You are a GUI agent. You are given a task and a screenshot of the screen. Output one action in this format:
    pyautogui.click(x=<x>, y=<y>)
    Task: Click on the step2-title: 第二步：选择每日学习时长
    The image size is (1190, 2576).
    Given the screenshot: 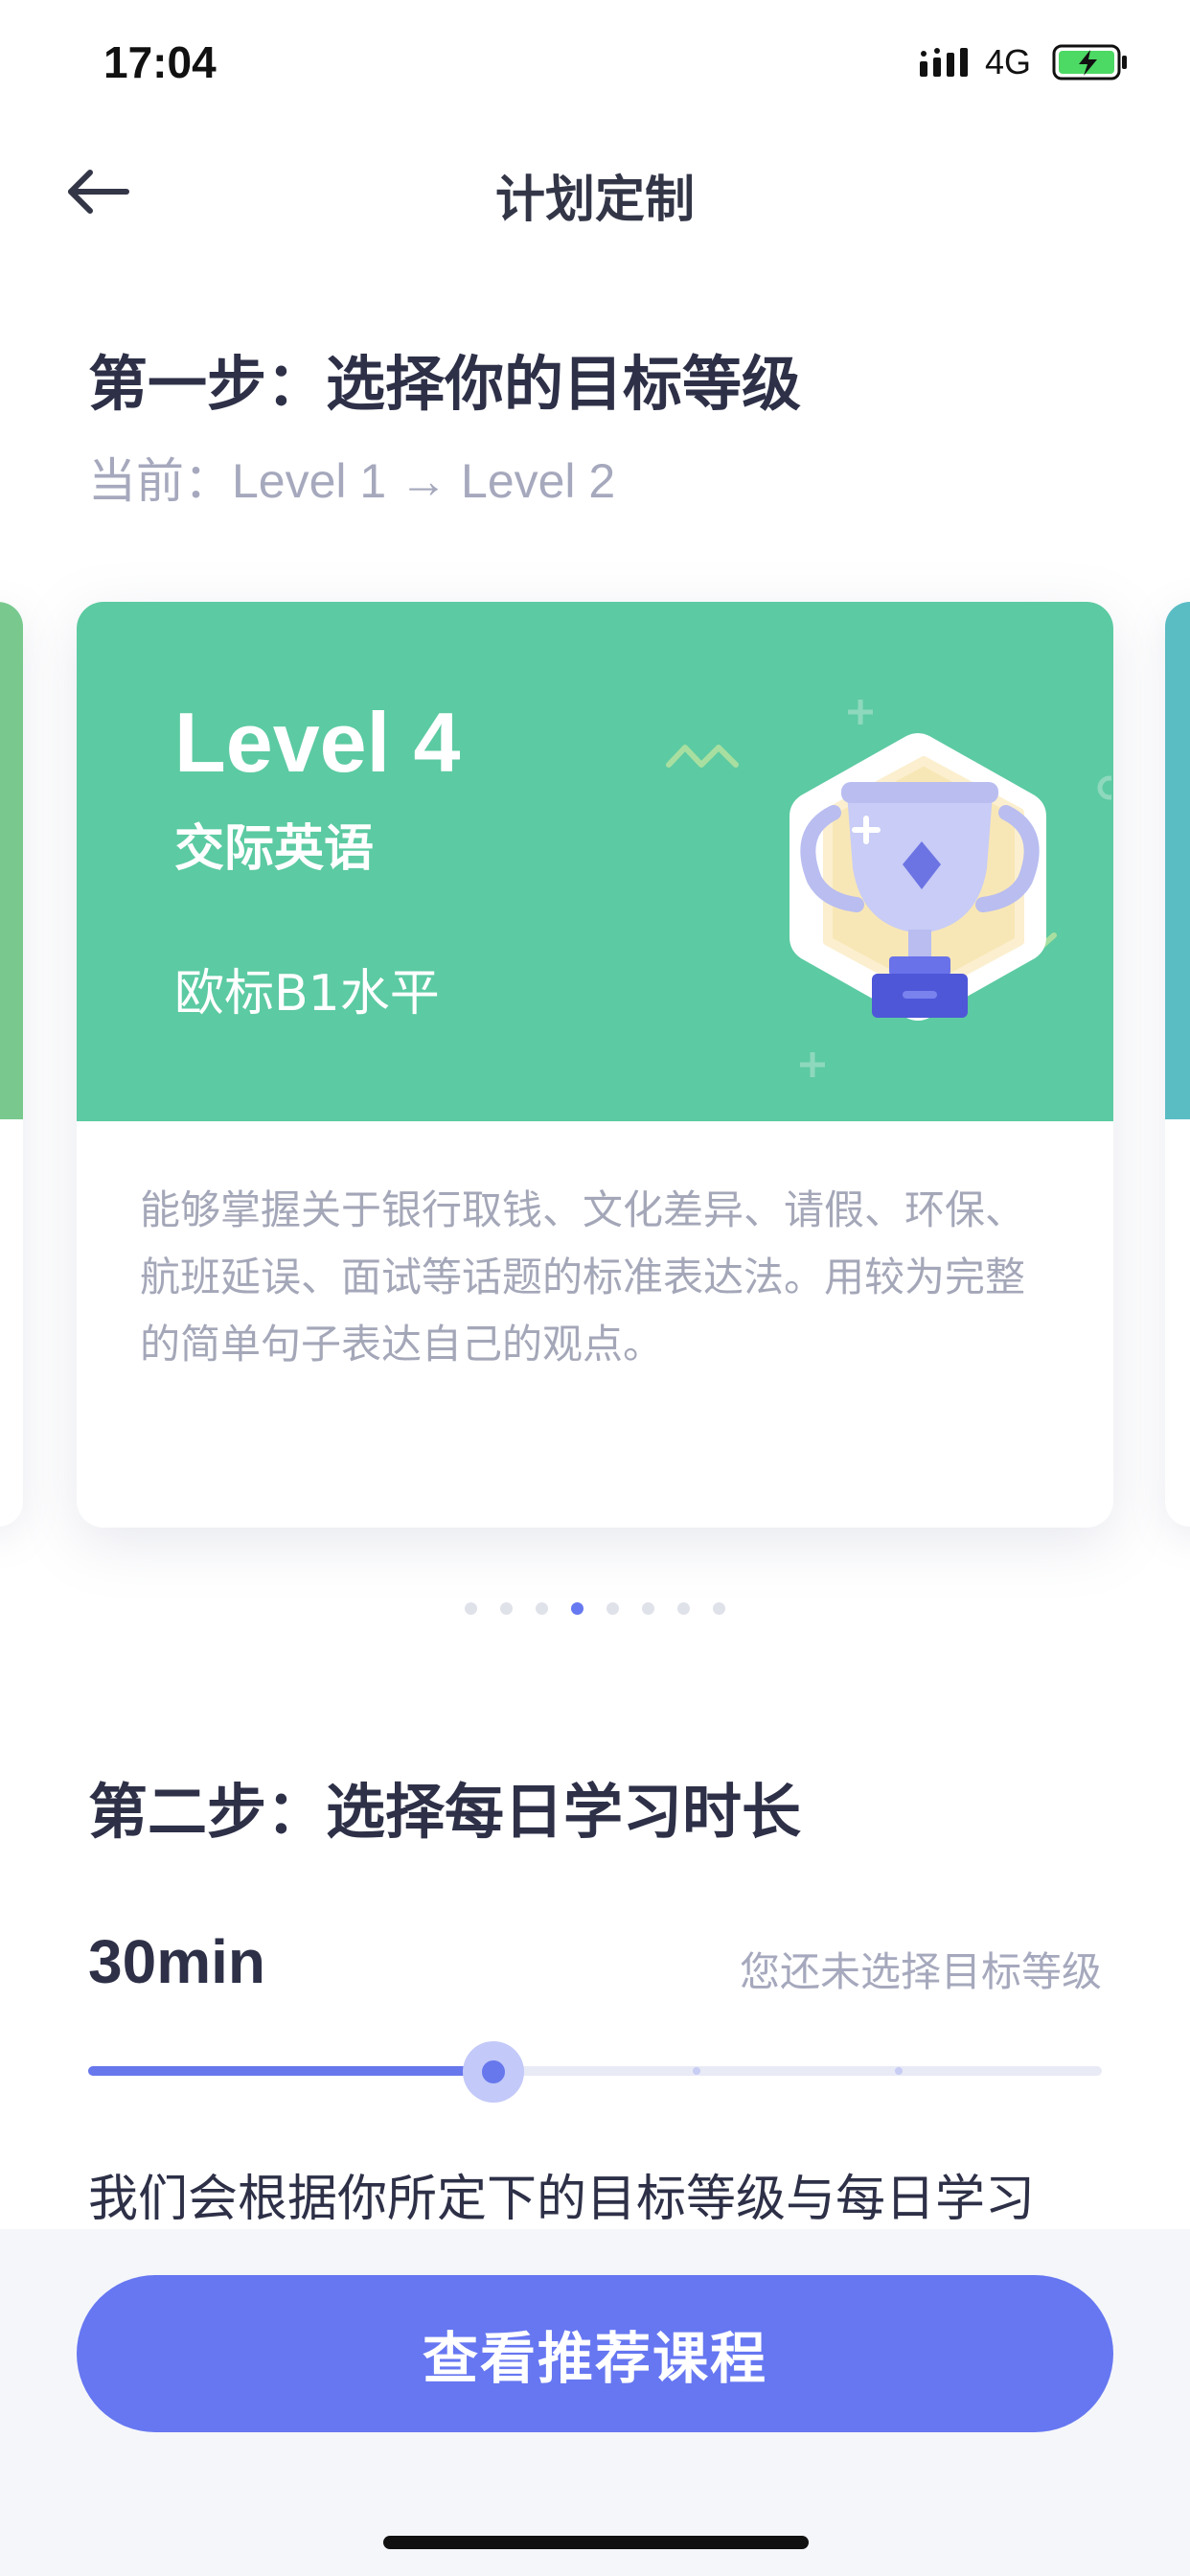 What is the action you would take?
    pyautogui.click(x=445, y=1812)
    